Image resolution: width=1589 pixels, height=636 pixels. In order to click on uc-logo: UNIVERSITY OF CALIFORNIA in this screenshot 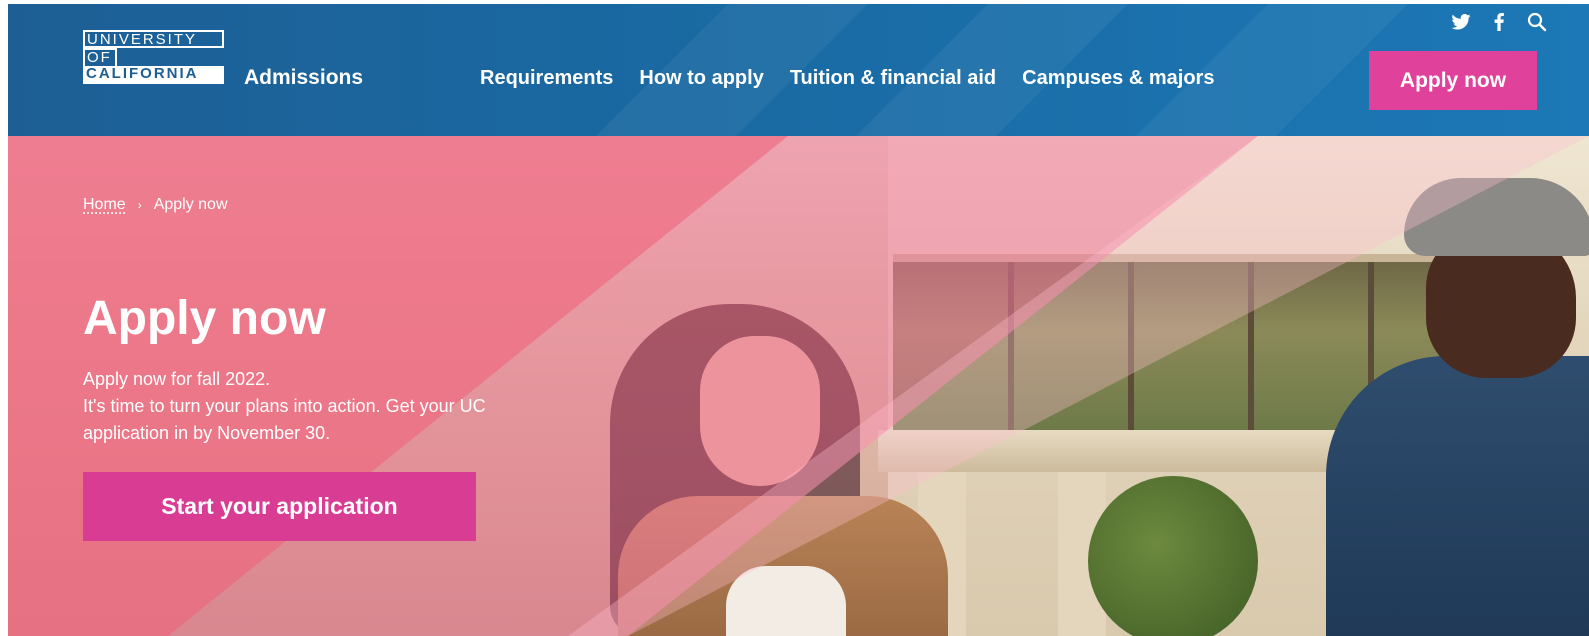, I will do `click(154, 57)`.